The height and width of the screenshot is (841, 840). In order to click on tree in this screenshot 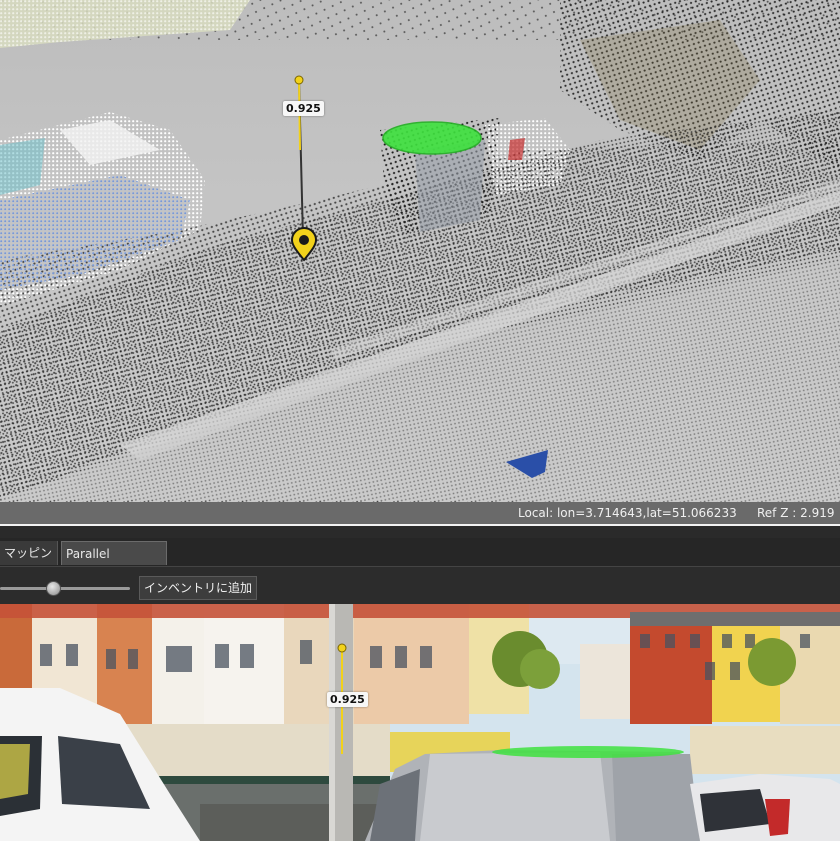, I will do `click(772, 662)`.